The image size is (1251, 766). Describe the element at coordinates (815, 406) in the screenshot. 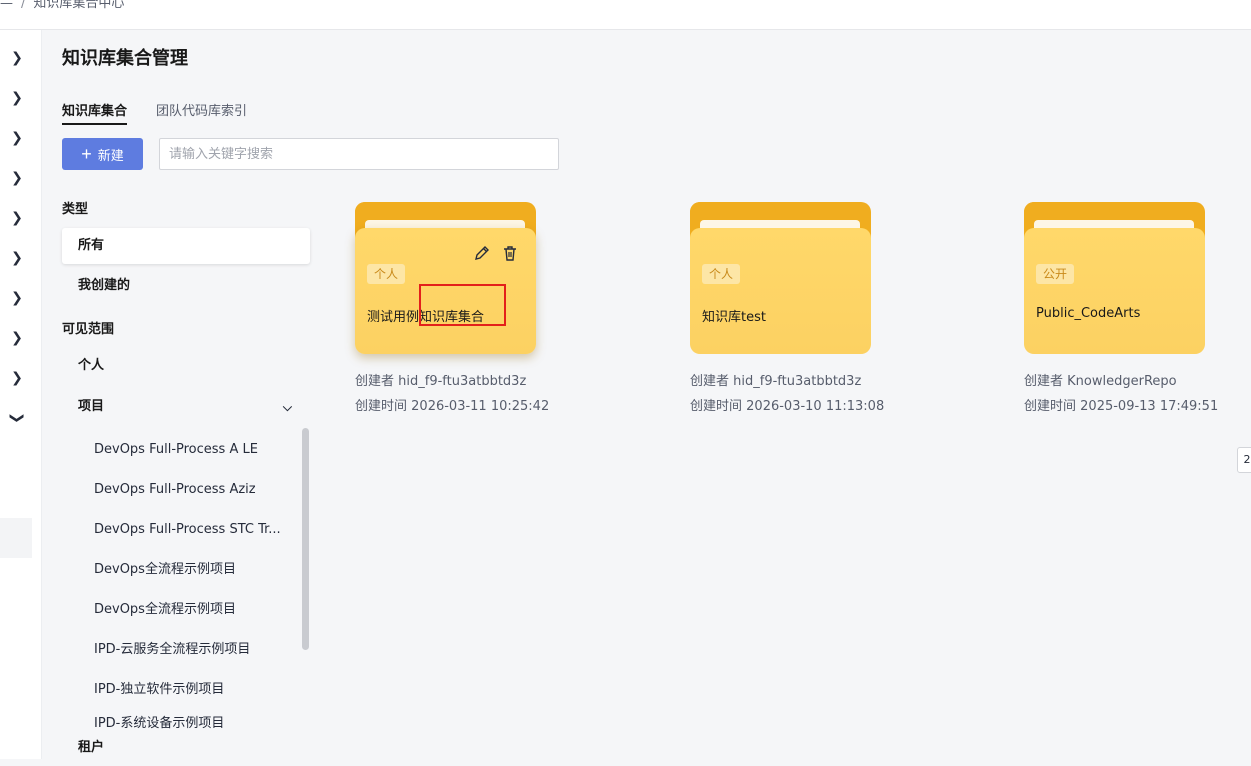

I see `created-time-value: 2026-03-10 11:13:08` at that location.